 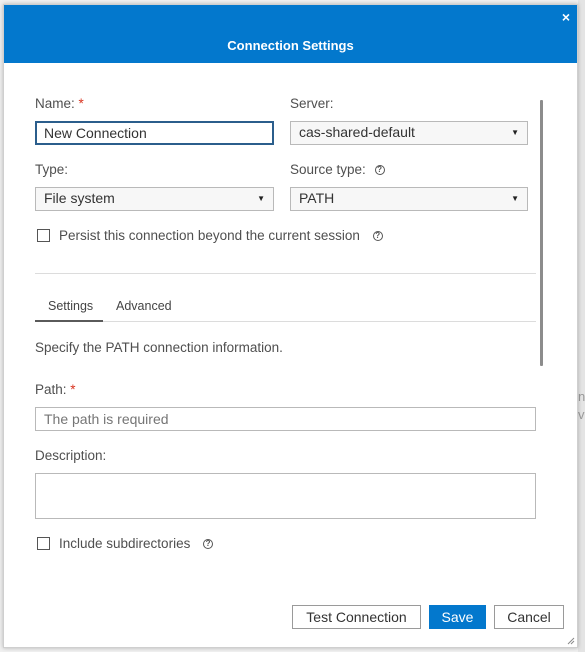 I want to click on source-type-label: Source type: ?, so click(x=337, y=169).